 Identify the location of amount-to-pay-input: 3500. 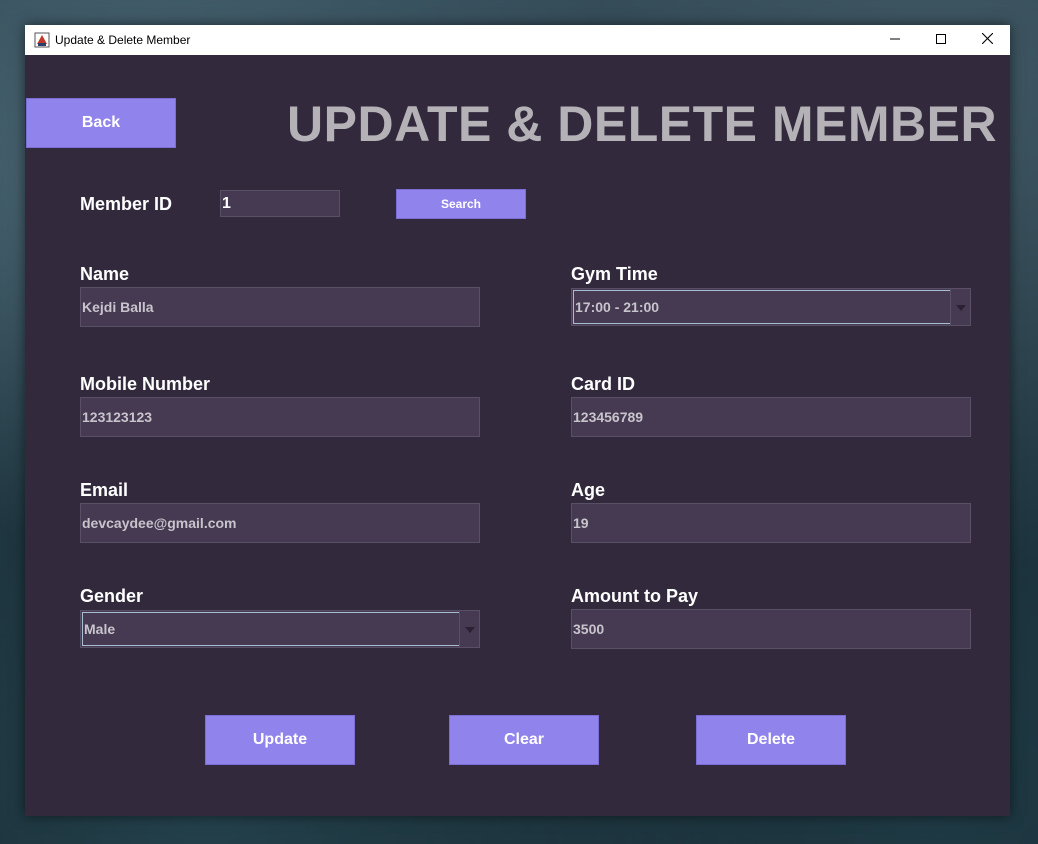
(771, 629).